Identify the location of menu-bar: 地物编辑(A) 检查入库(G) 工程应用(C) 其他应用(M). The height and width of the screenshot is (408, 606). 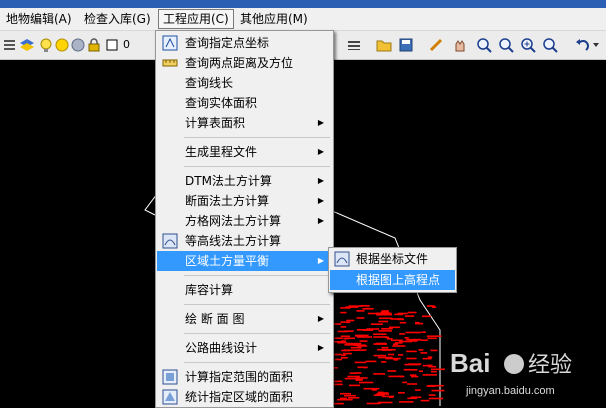
(303, 19).